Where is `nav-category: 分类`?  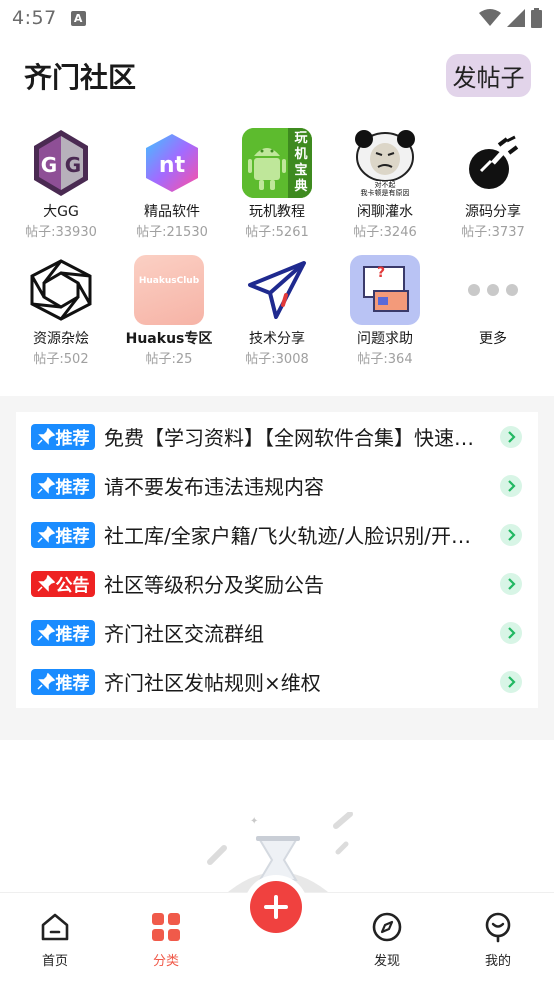
nav-category: 分类 is located at coordinates (166, 940).